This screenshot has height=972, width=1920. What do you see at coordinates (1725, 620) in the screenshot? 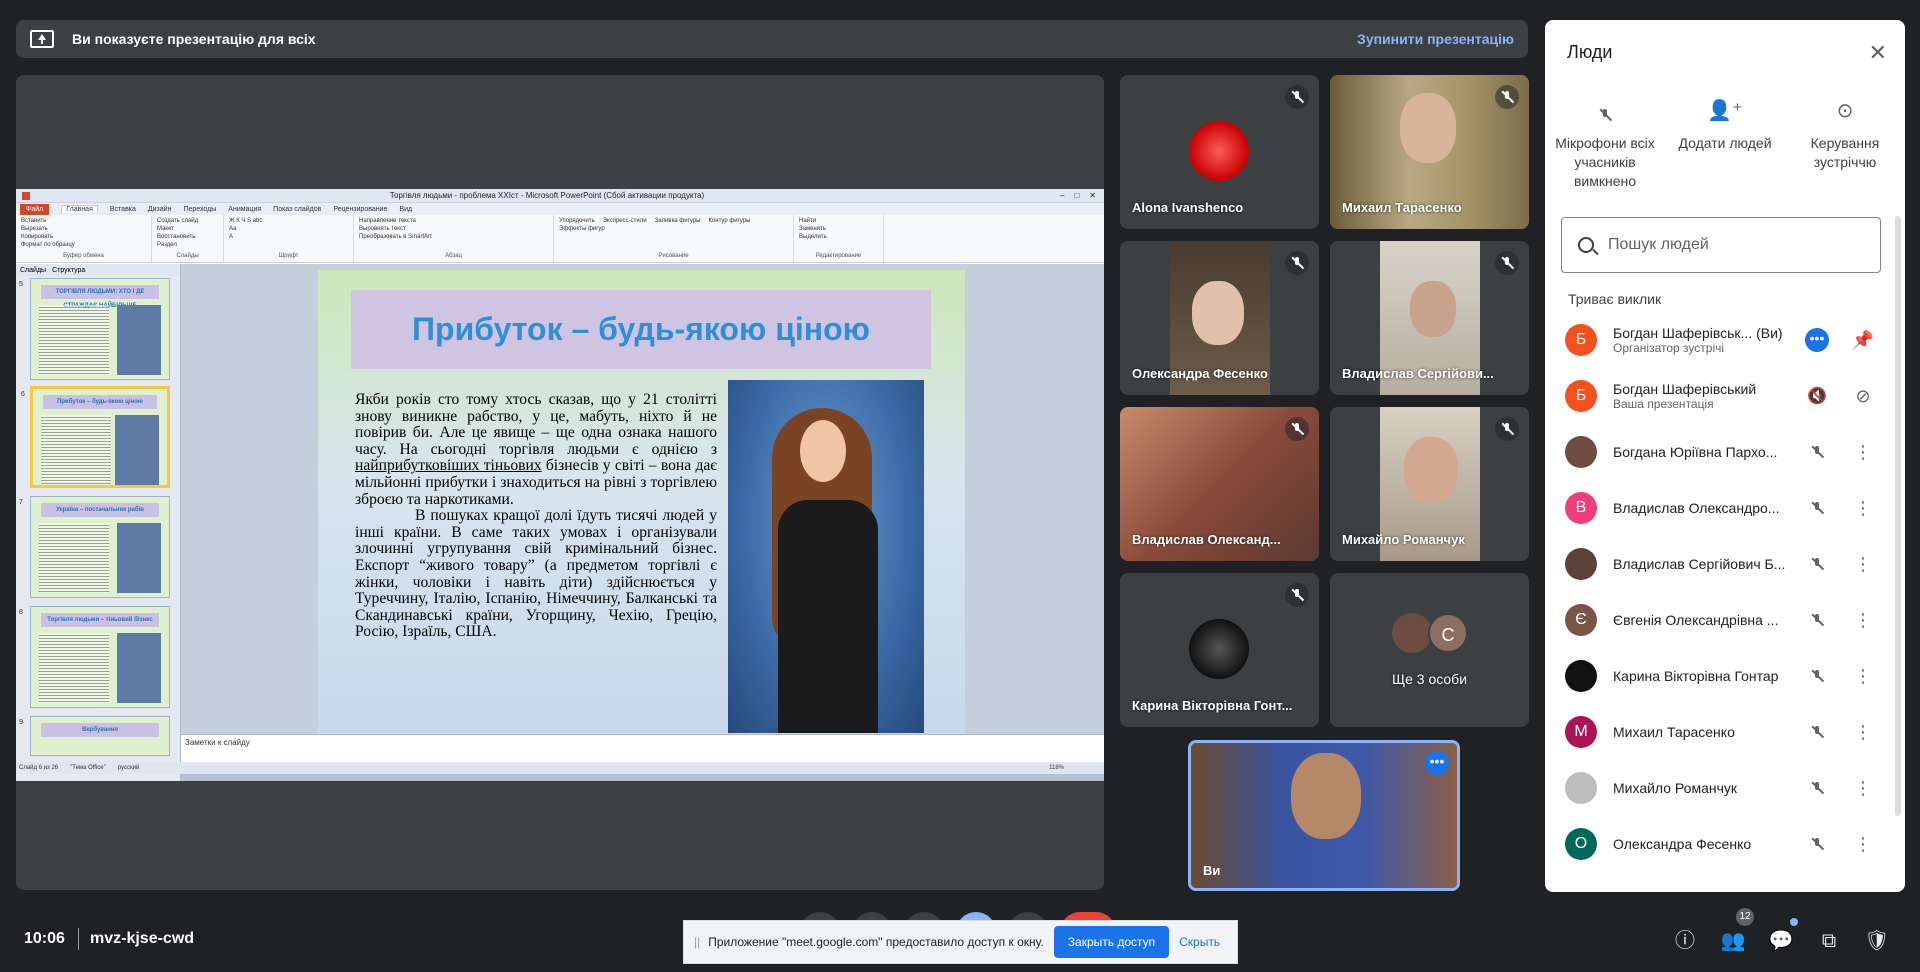
I see `participant-row: Є Євгенія Олександрівна ... ⋮` at bounding box center [1725, 620].